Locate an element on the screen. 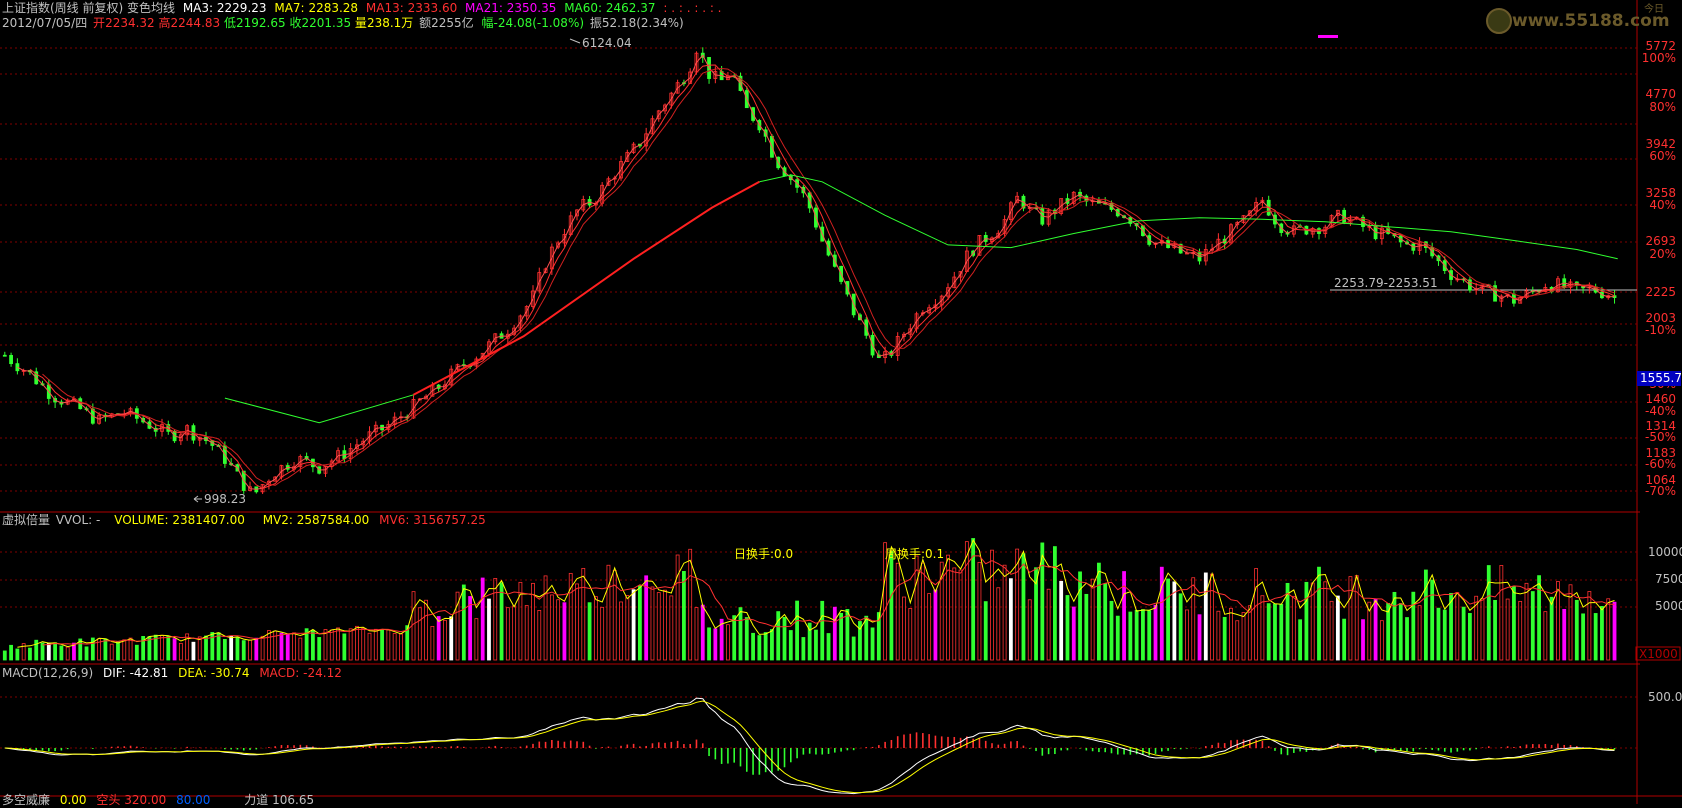  ma60-line is located at coordinates (586, 288).